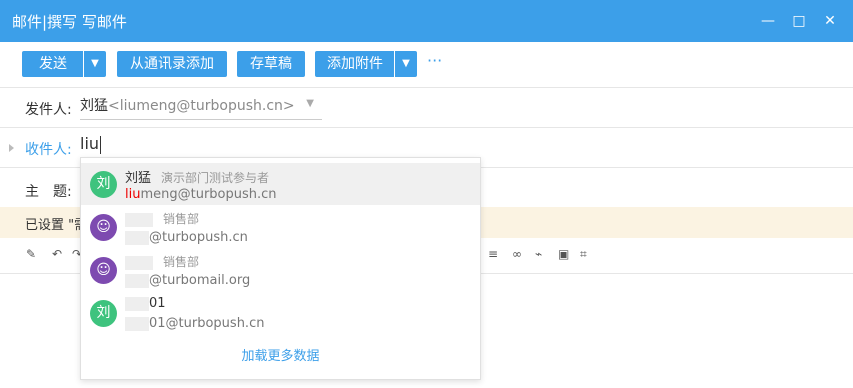 The image size is (853, 388). I want to click on suggestion-item: ☺ 销售部 @turbomail.org, so click(280, 270).